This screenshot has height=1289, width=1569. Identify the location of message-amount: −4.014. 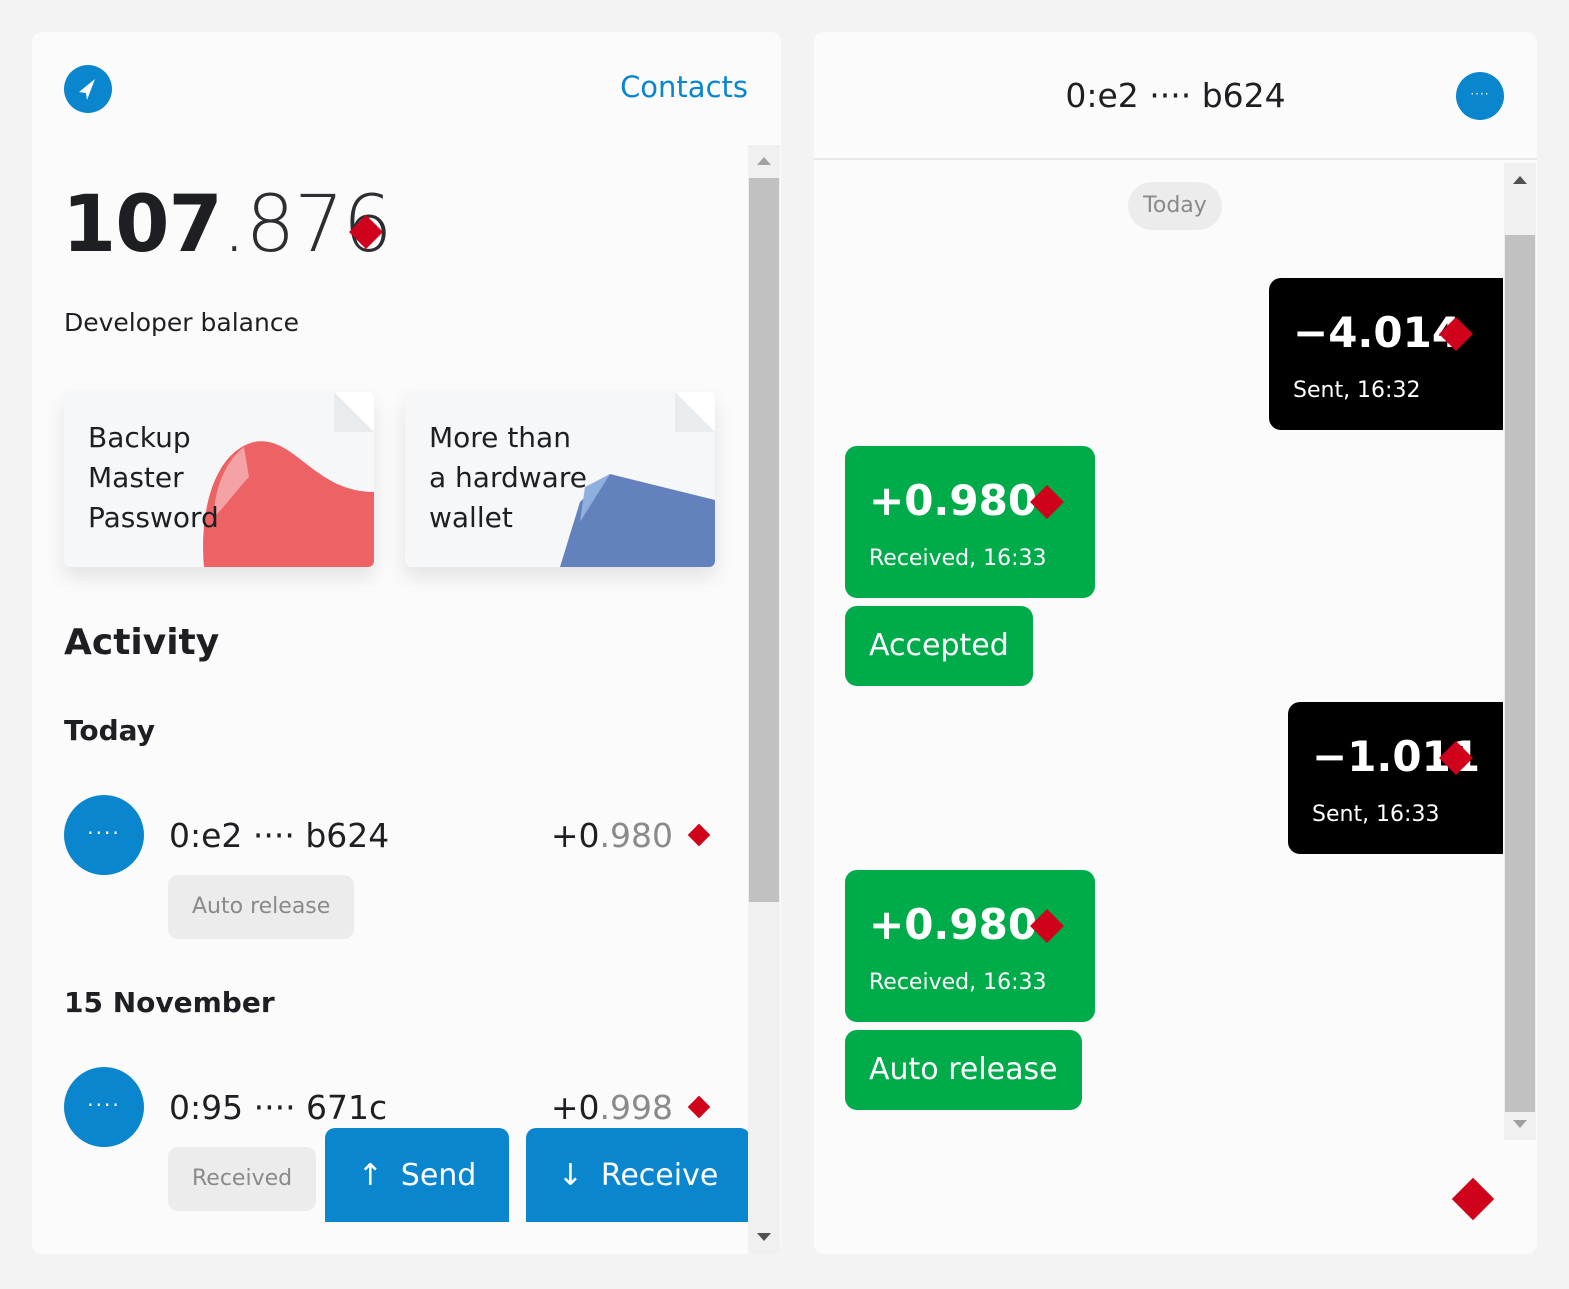
(1377, 332).